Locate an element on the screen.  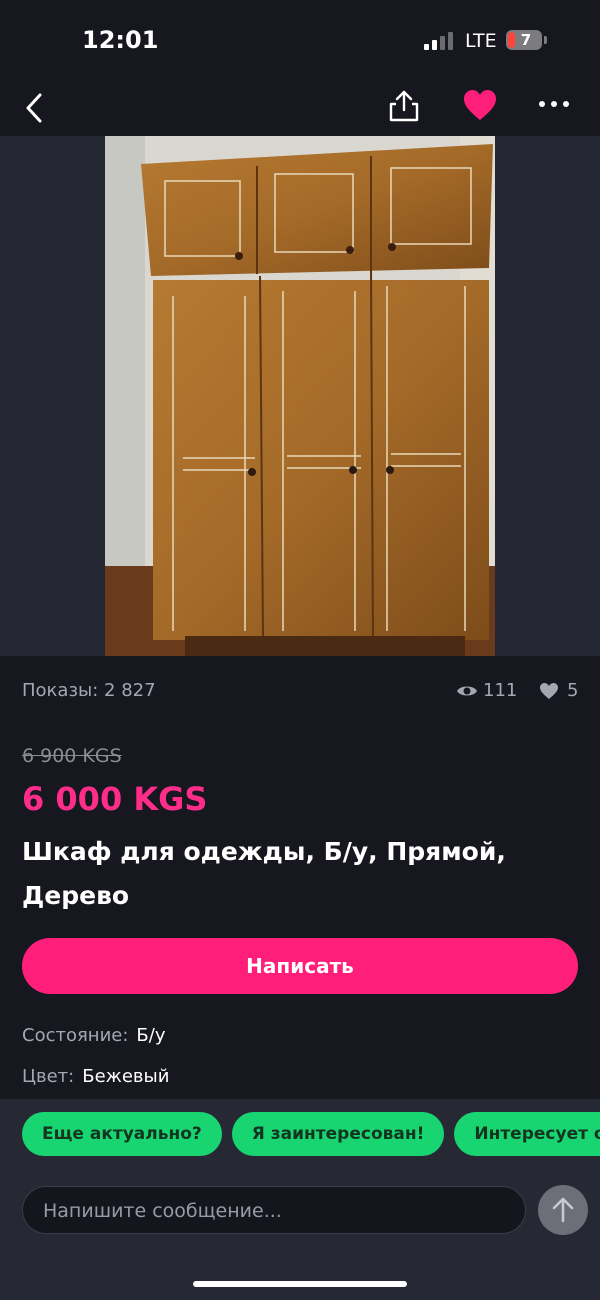
network-type: LTE is located at coordinates (481, 41).